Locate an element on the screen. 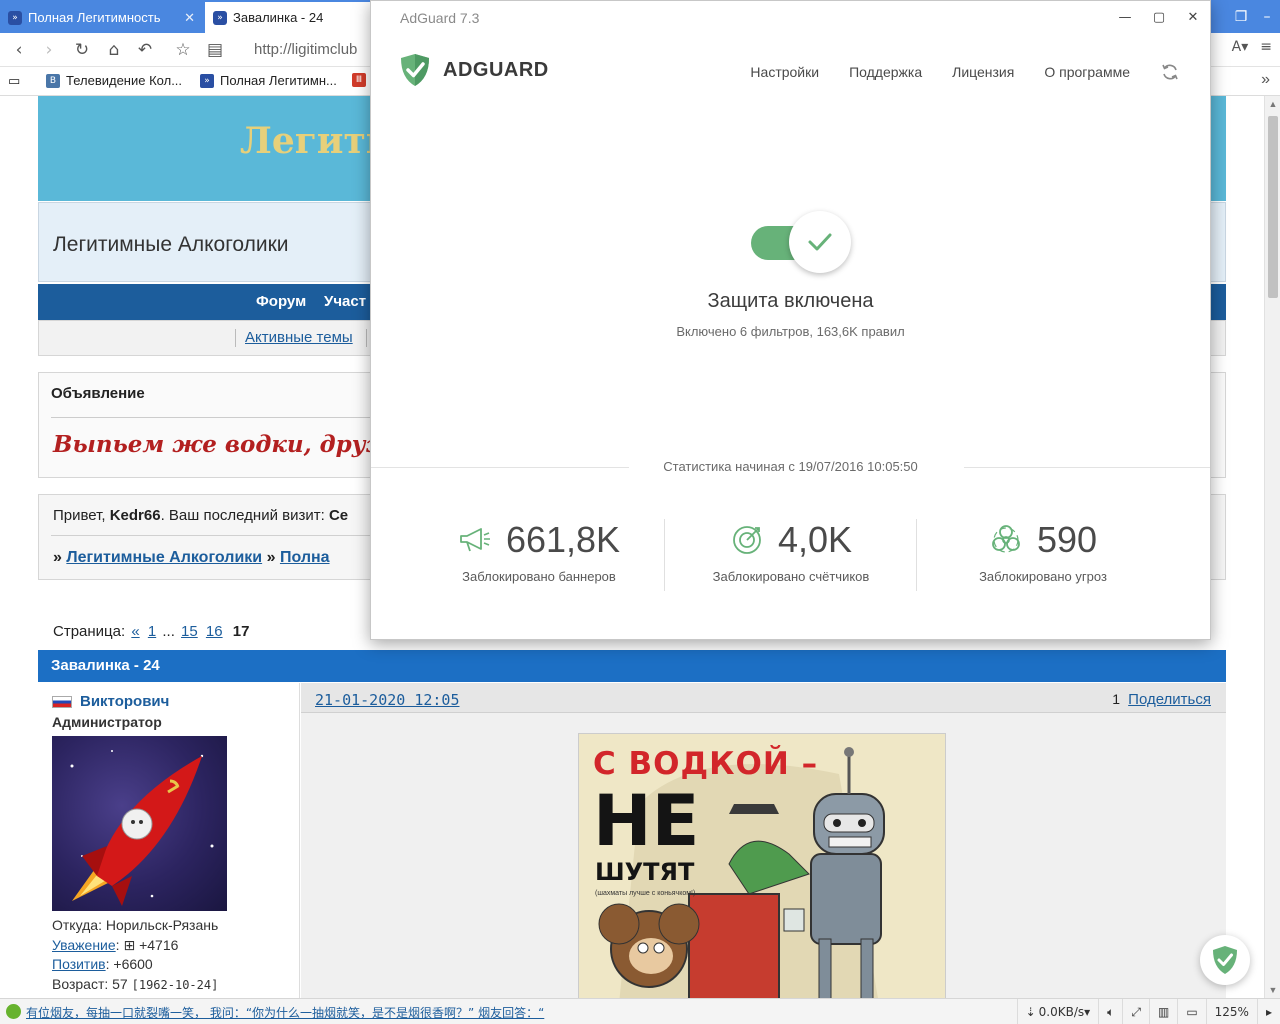  greeting-hello: Привет, is located at coordinates (79, 515).